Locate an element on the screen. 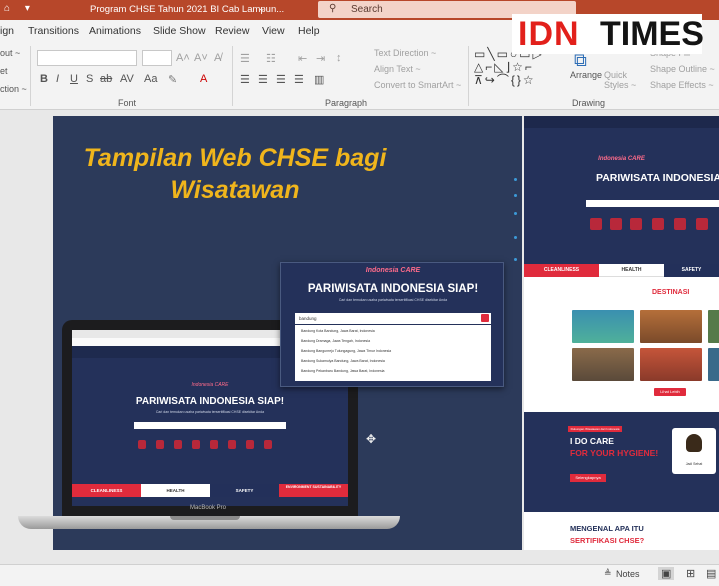 This screenshot has width=719, height=586. faq-line-1: MENGENAL APA ITU is located at coordinates (607, 528).